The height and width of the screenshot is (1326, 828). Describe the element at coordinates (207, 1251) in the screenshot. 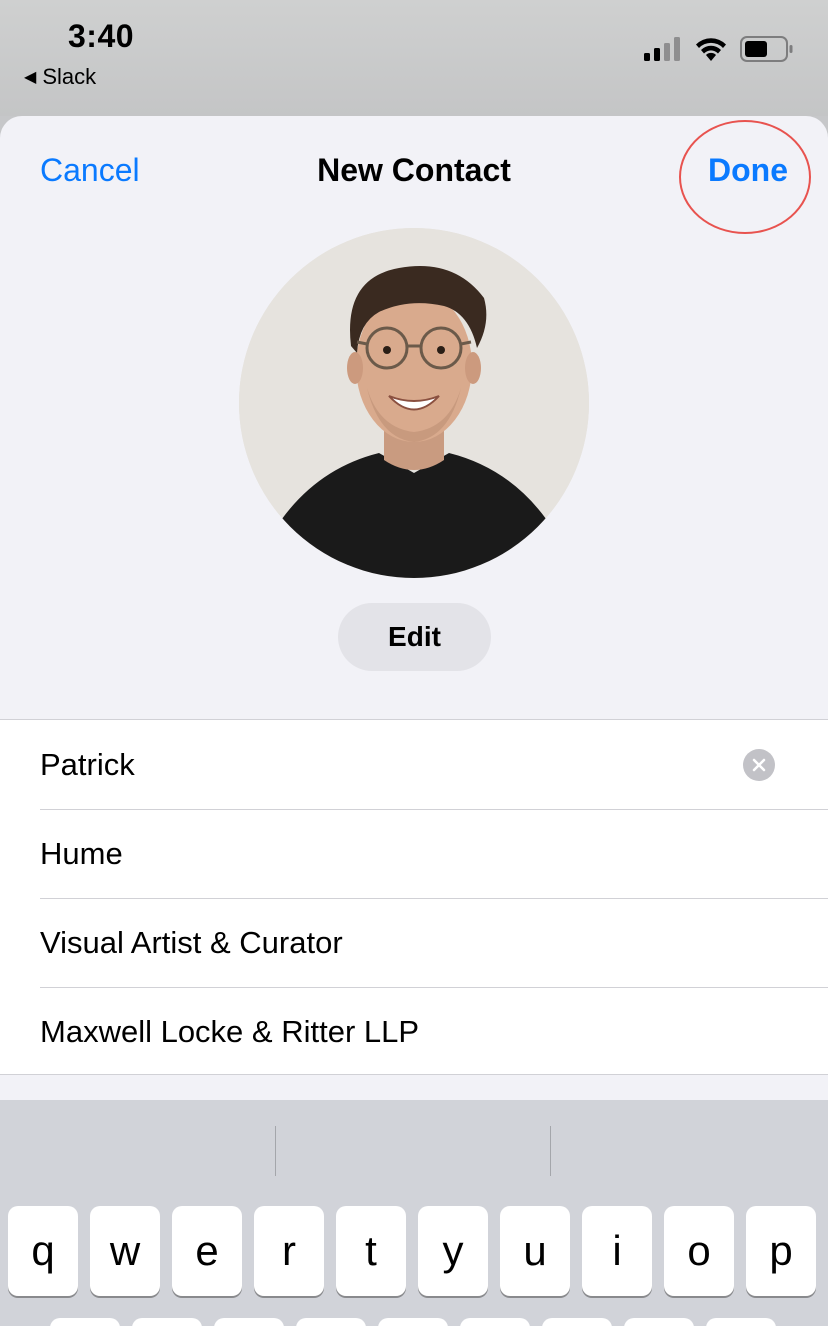

I see `key-e: e` at that location.